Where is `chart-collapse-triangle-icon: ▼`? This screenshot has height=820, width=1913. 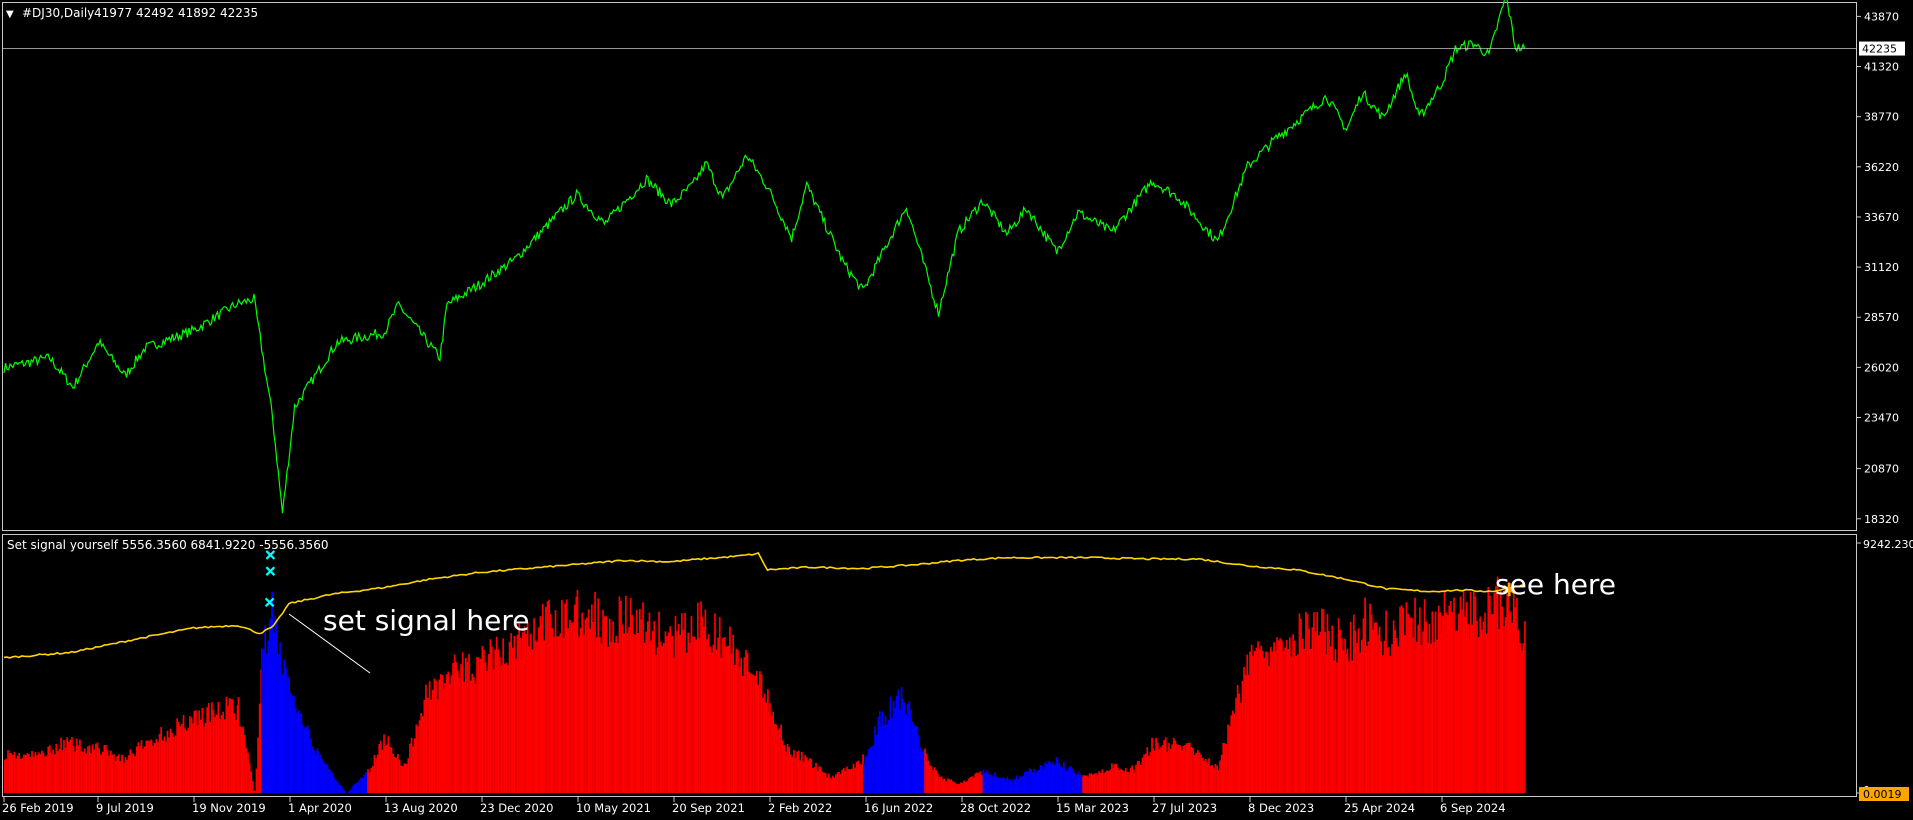 chart-collapse-triangle-icon: ▼ is located at coordinates (10, 14).